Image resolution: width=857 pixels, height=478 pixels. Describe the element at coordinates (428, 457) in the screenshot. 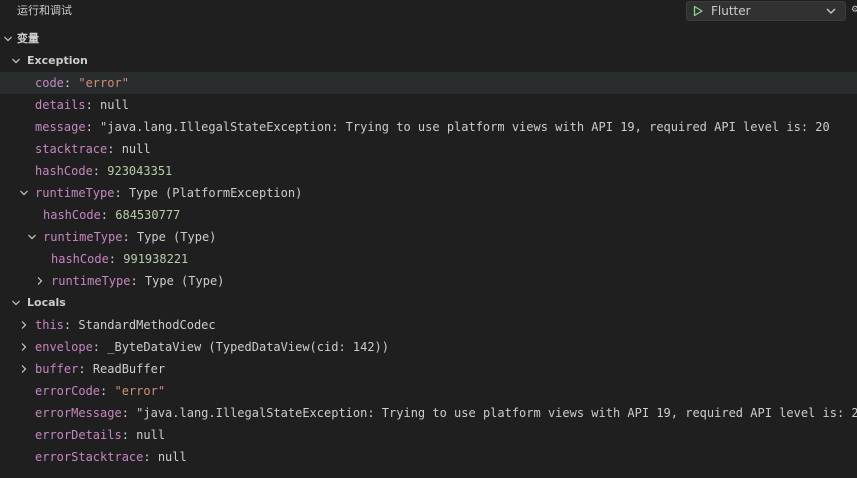

I see `variable-row-errorstacktrace: errorStacktrace: null` at that location.